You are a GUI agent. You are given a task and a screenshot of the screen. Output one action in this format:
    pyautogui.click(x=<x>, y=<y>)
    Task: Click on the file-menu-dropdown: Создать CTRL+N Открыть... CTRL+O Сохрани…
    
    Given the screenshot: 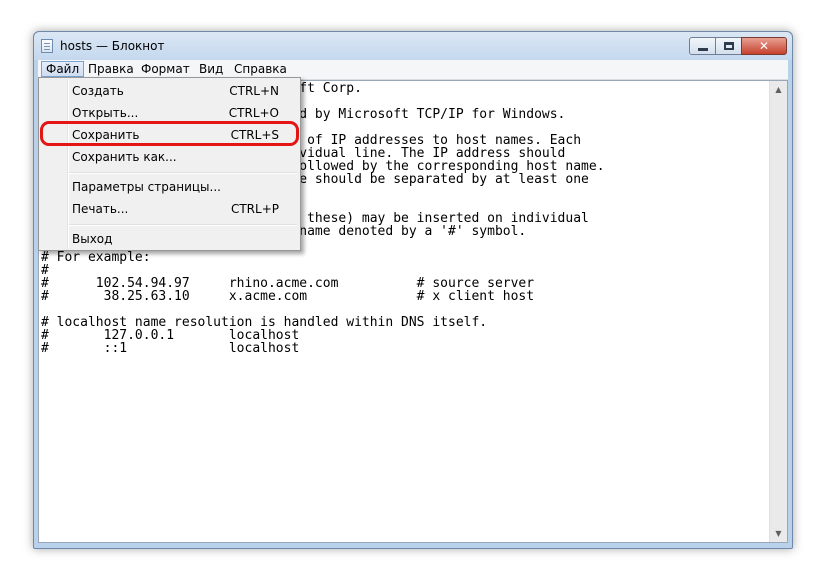 What is the action you would take?
    pyautogui.click(x=169, y=164)
    